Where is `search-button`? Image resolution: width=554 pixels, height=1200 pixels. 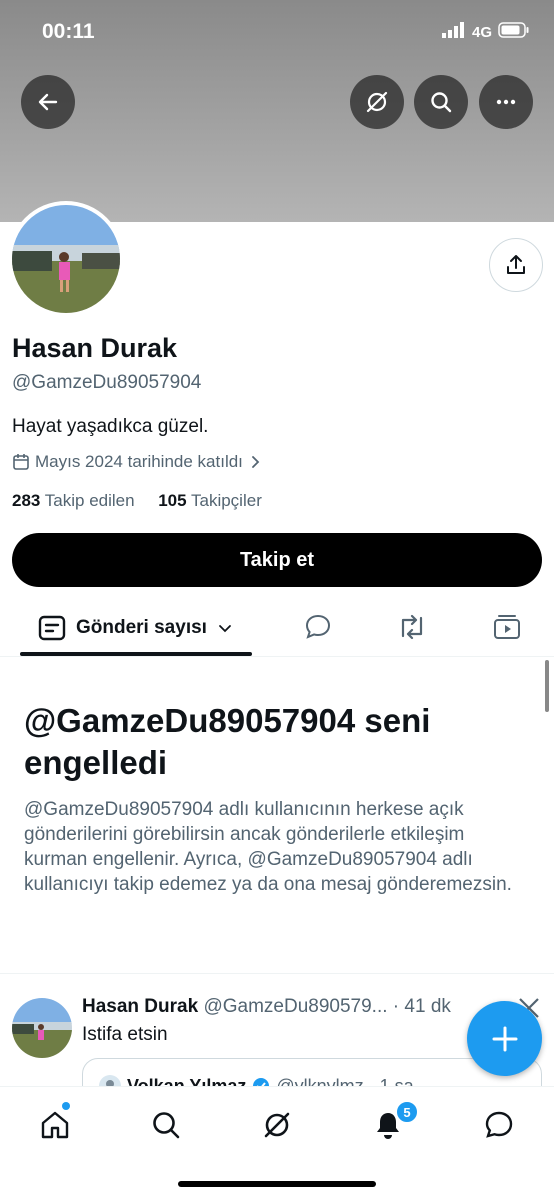
search-button is located at coordinates (441, 102).